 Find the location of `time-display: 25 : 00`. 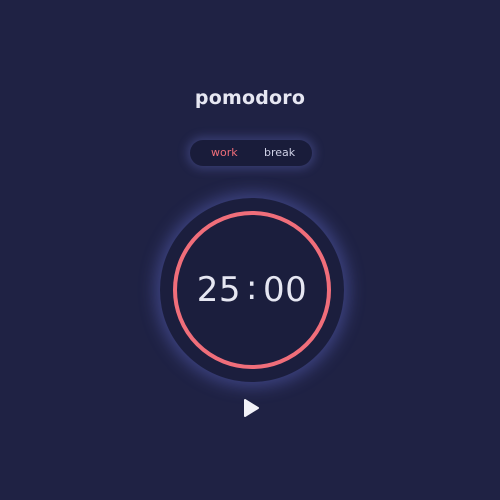

time-display: 25 : 00 is located at coordinates (252, 290).